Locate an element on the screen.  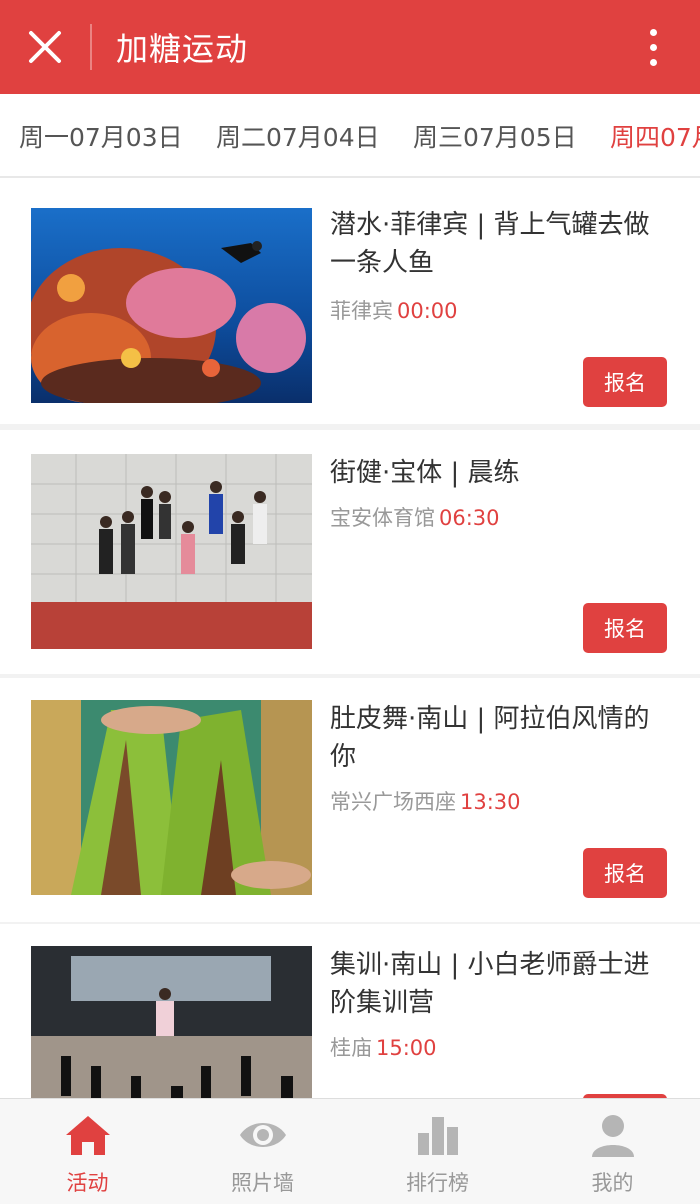
event-time: 13:30 is located at coordinates (490, 802).